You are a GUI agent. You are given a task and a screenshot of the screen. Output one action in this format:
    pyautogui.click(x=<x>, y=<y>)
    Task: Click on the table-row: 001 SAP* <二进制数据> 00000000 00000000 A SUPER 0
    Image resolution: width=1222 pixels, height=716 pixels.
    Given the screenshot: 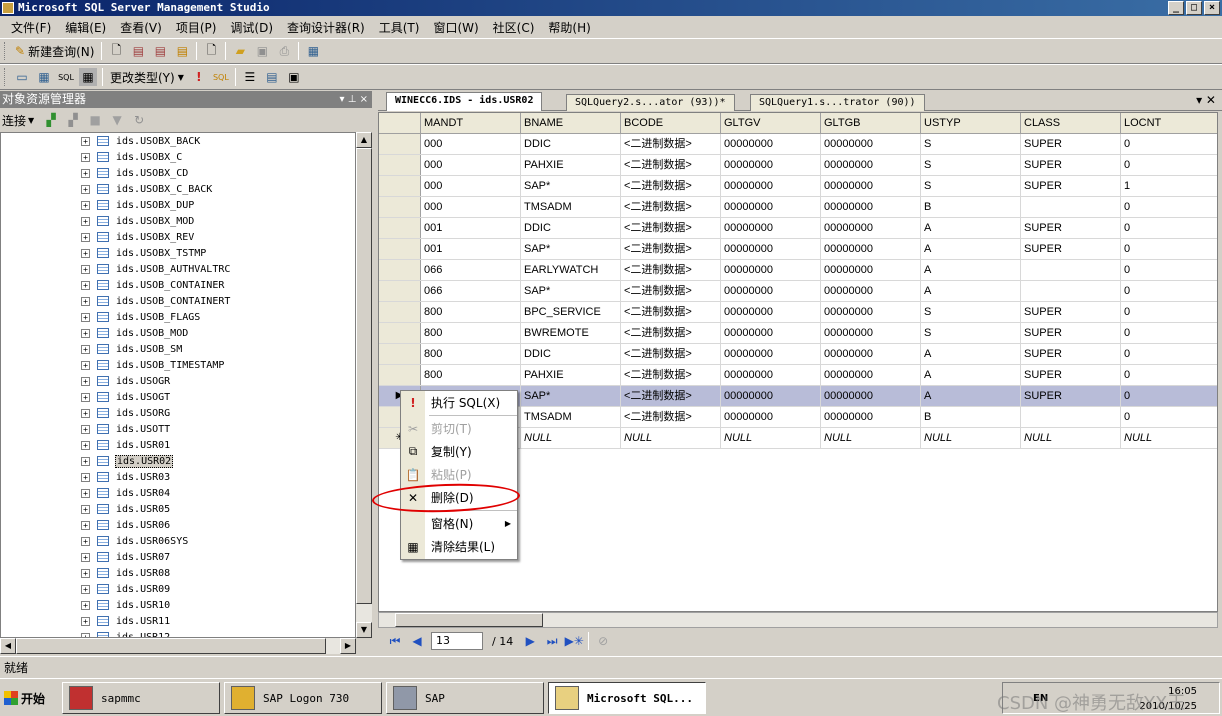 What is the action you would take?
    pyautogui.click(x=798, y=249)
    